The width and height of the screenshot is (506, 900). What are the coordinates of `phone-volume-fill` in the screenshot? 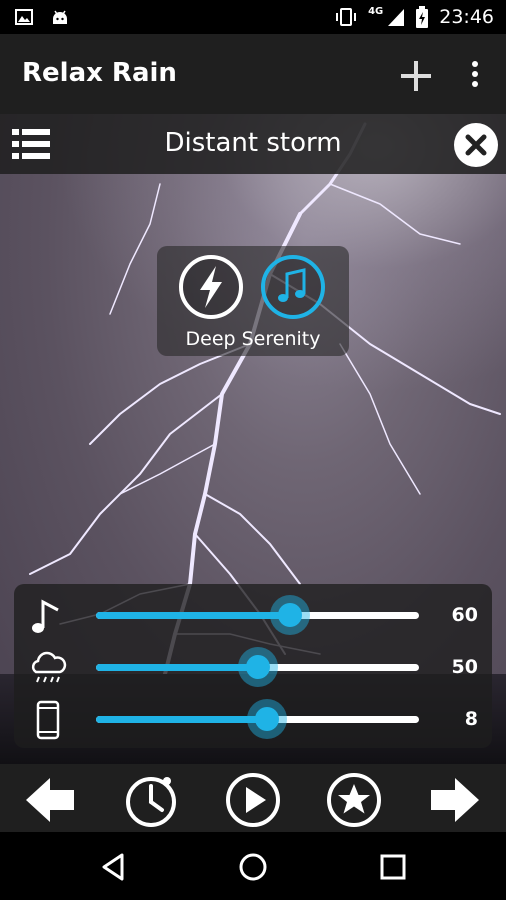 It's located at (182, 719).